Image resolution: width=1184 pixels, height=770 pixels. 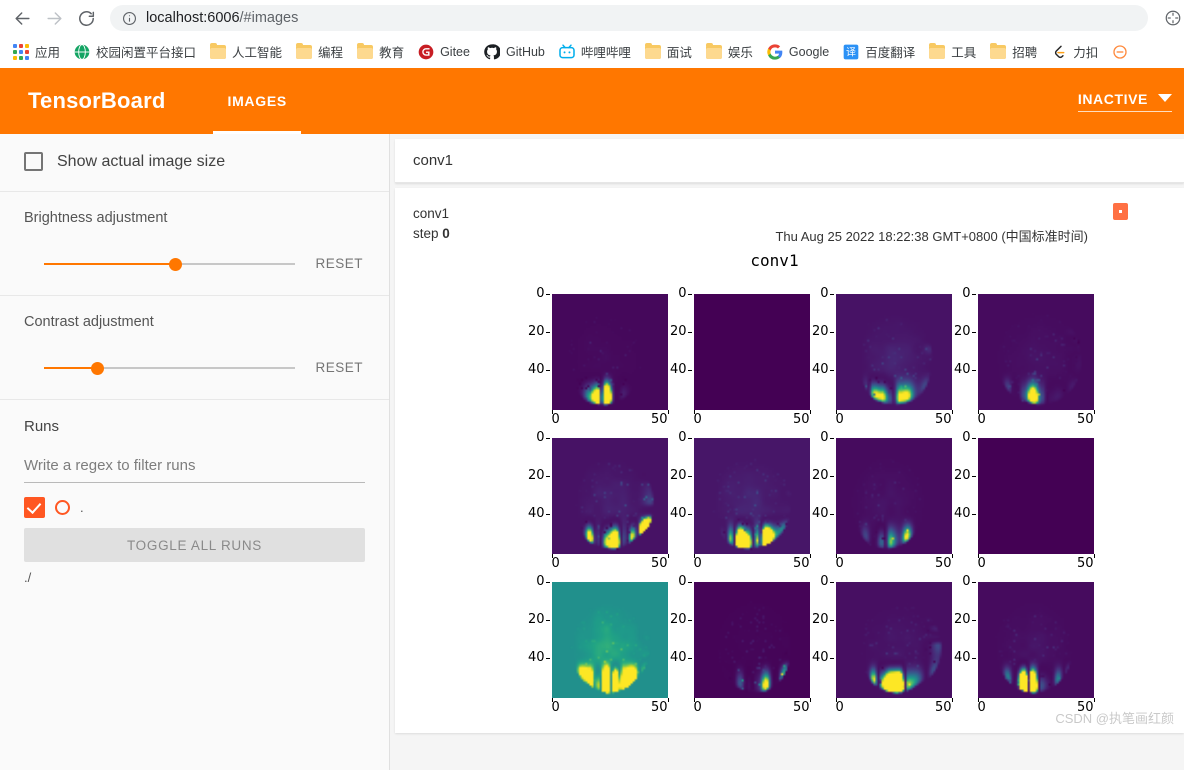 What do you see at coordinates (444, 52) in the screenshot?
I see `bookmark-gitee: Gitee` at bounding box center [444, 52].